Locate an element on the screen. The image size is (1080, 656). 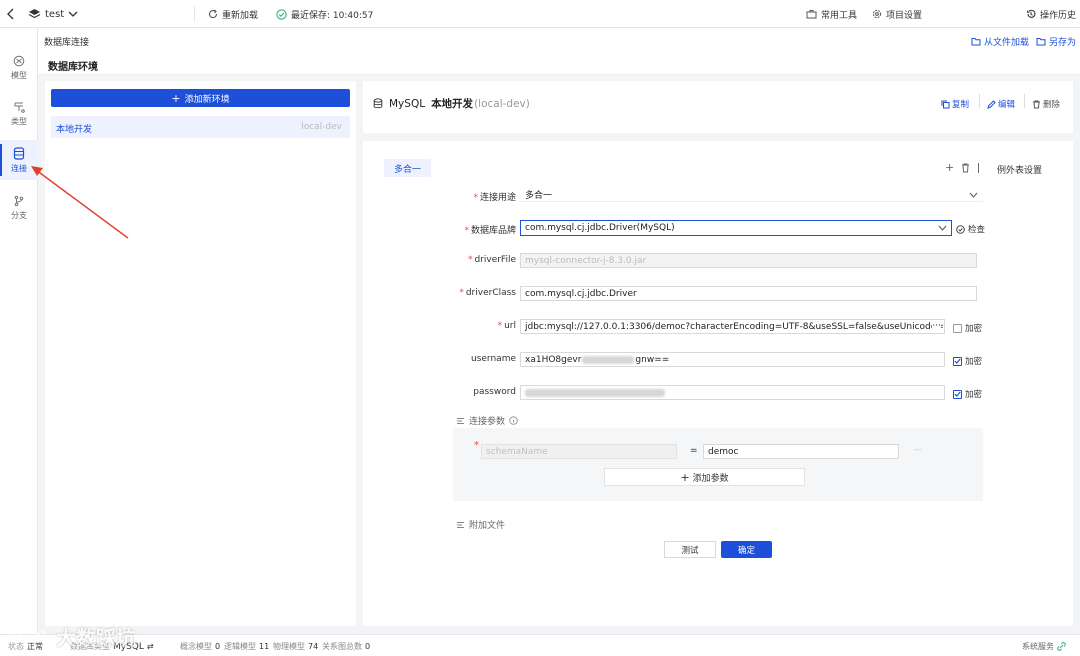
reload-button: 重新加载 is located at coordinates (233, 14).